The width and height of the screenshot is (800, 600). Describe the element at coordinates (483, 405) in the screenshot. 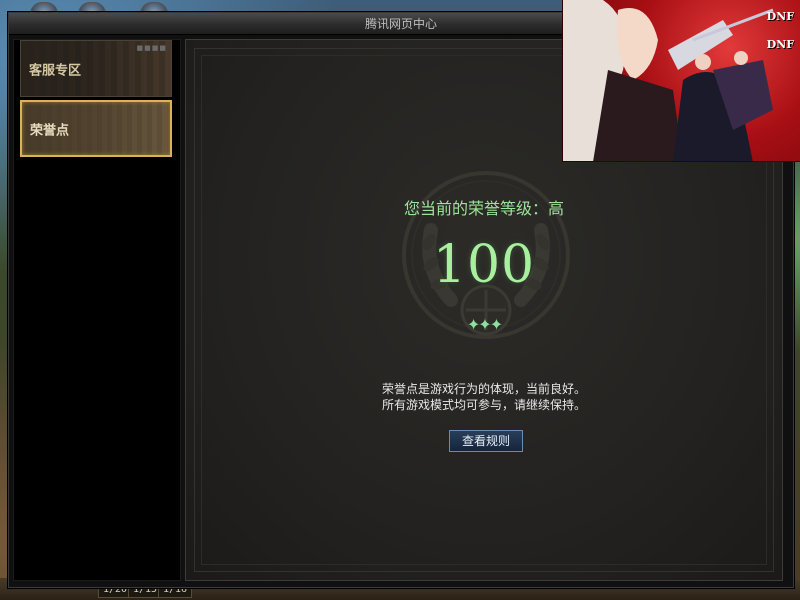

I see `honor-description-line2: 所有游戏模式均可参与，请继续保持。` at that location.